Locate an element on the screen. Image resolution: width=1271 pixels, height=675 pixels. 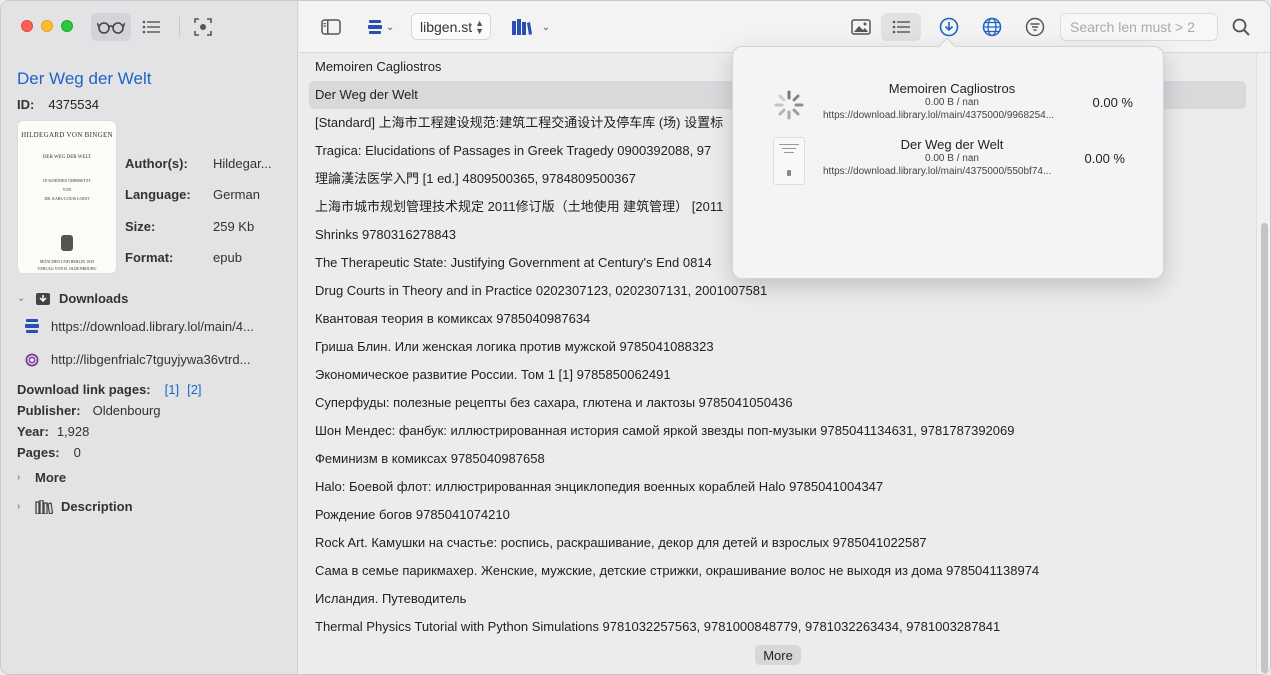
toolbar-divider is located at coordinates (179, 27).